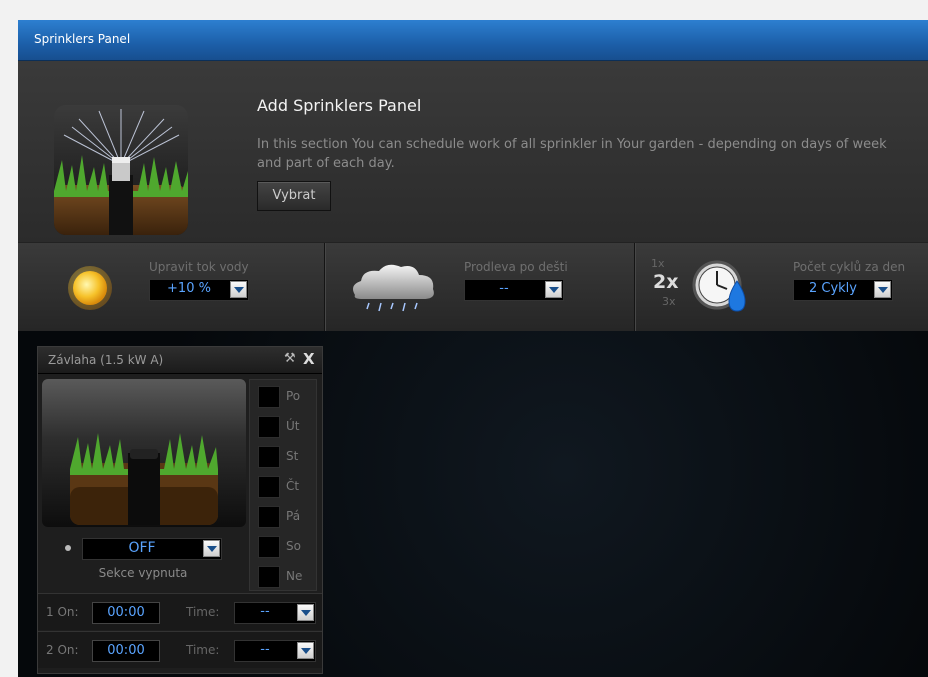  What do you see at coordinates (293, 516) in the screenshot?
I see `day-label: Pá` at bounding box center [293, 516].